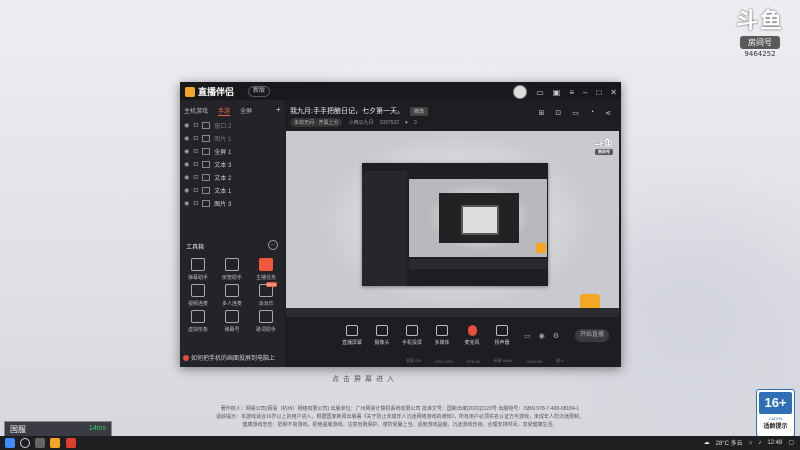 The image size is (800, 450). Describe the element at coordinates (232, 203) in the screenshot. I see `scene-item: ◉ ⊡ 图片 3` at that location.